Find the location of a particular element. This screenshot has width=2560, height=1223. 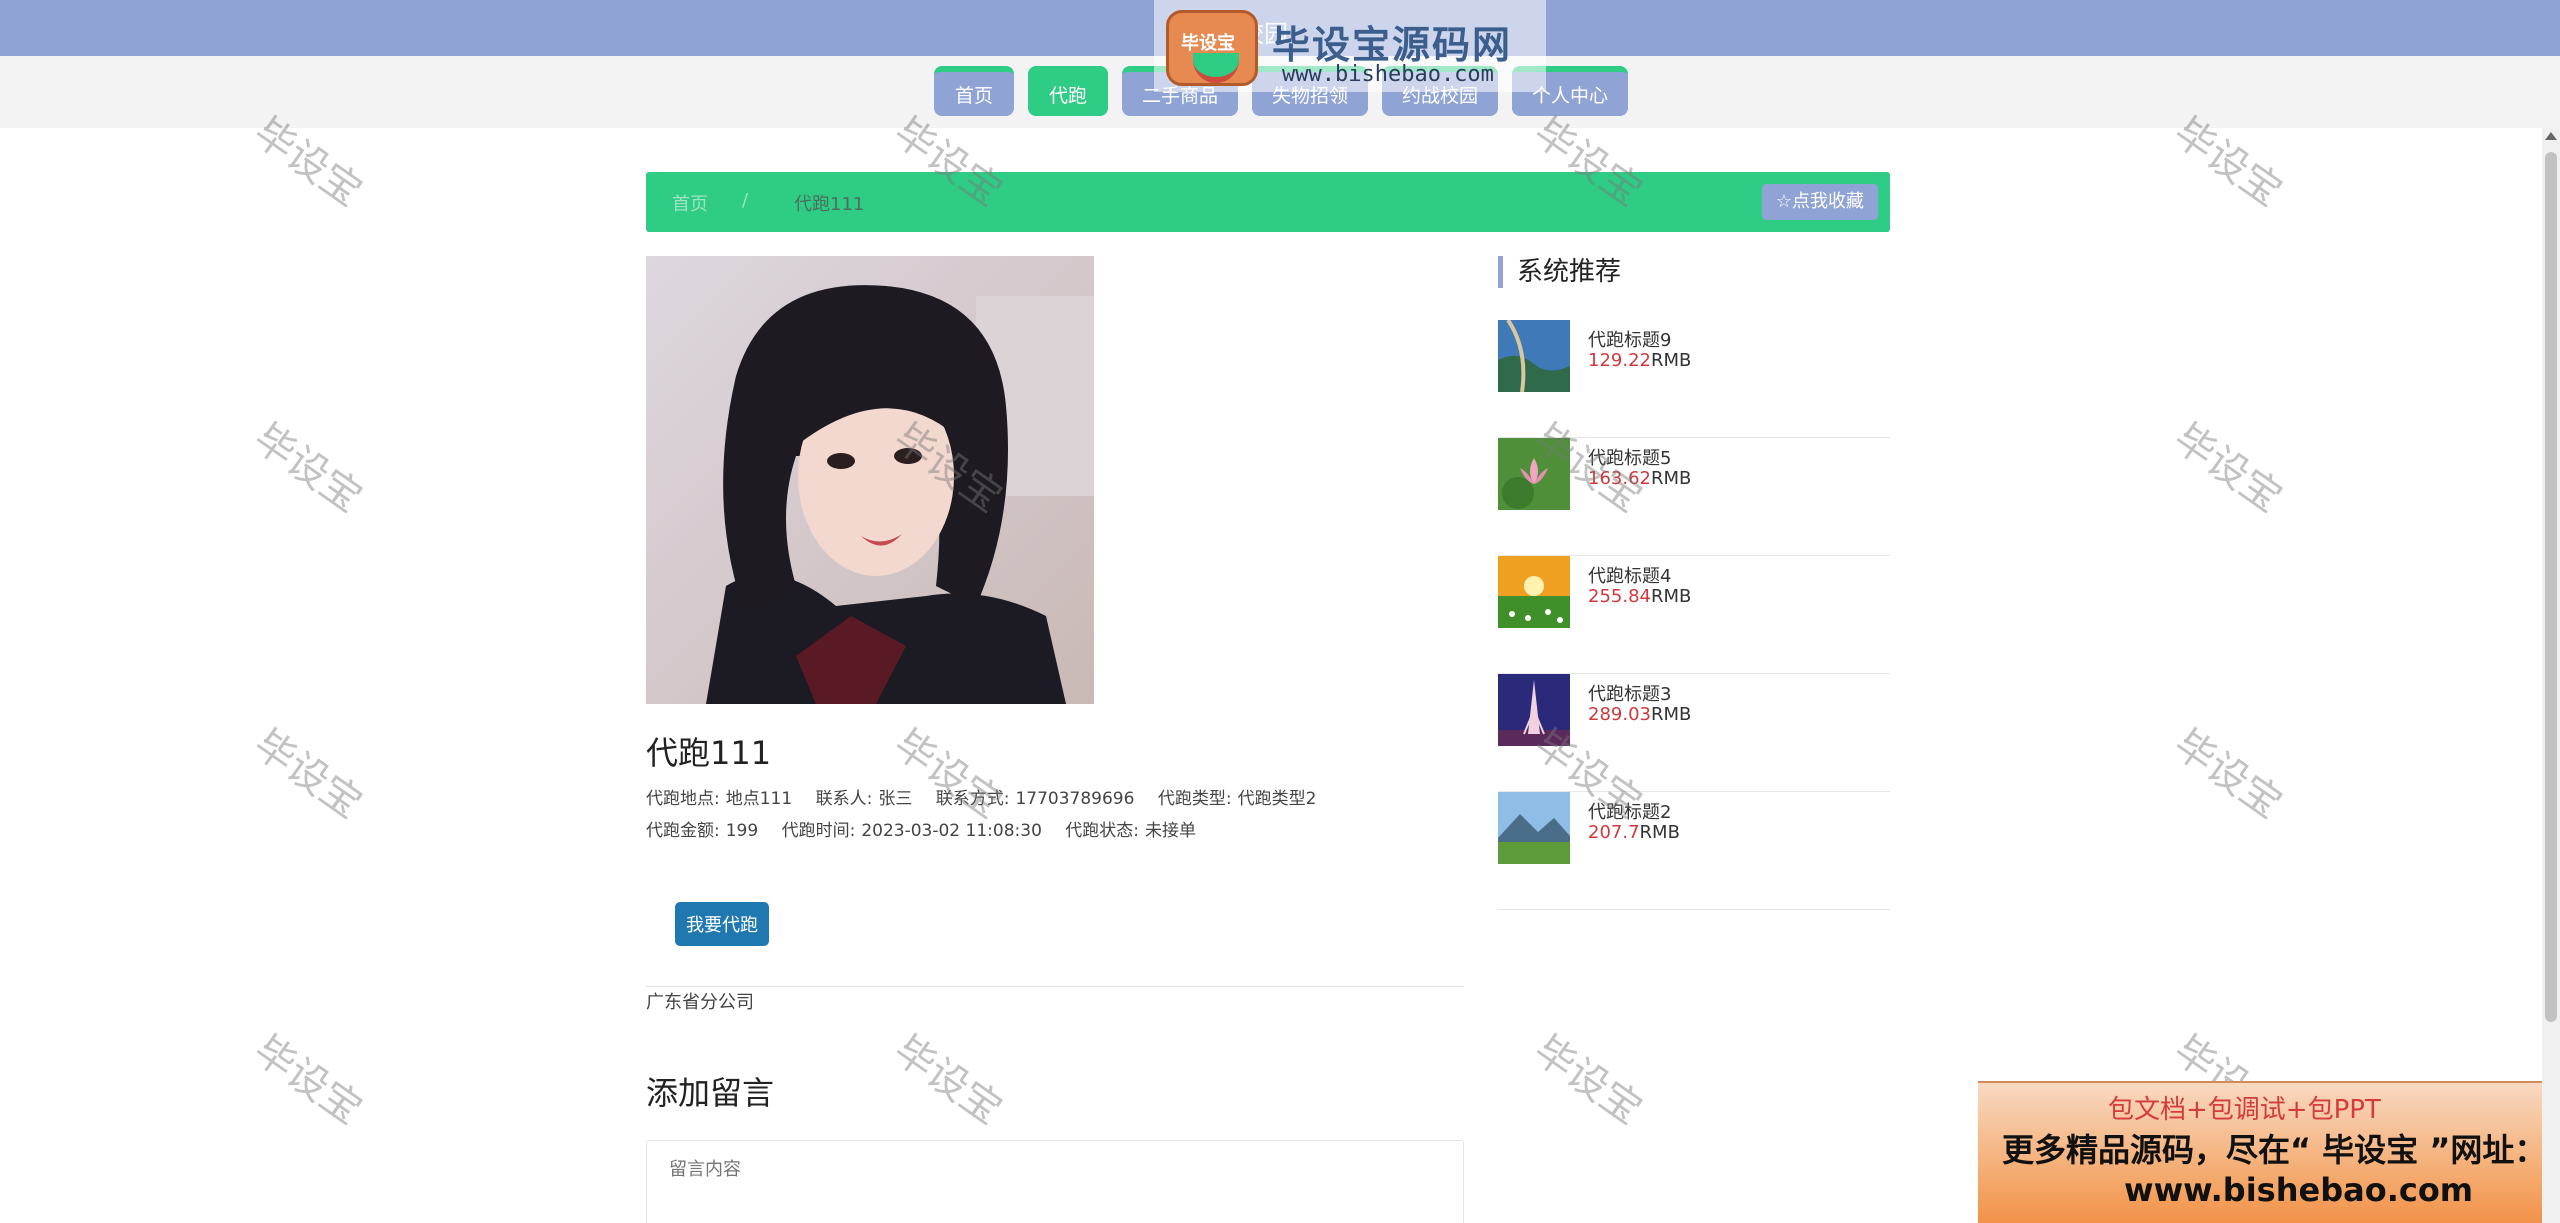

favorite-button: ☆点我收藏 is located at coordinates (1819, 202).